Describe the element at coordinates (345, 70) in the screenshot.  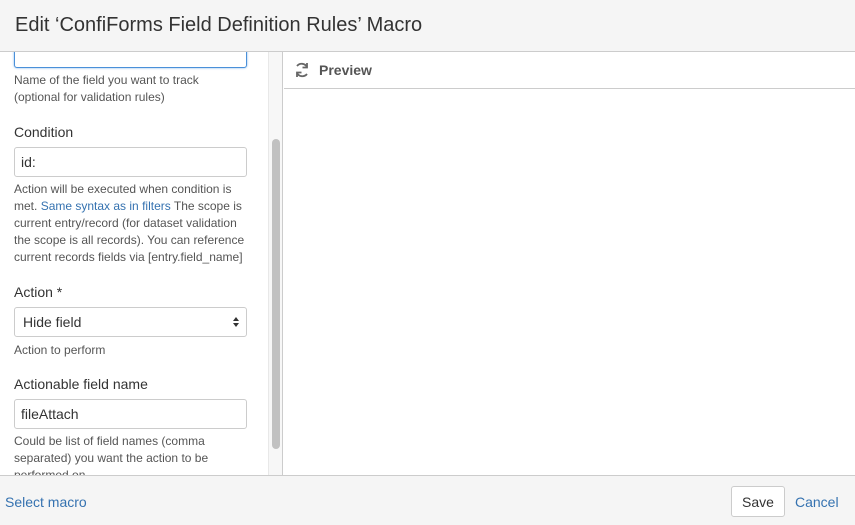
I see `preview-label: Preview` at that location.